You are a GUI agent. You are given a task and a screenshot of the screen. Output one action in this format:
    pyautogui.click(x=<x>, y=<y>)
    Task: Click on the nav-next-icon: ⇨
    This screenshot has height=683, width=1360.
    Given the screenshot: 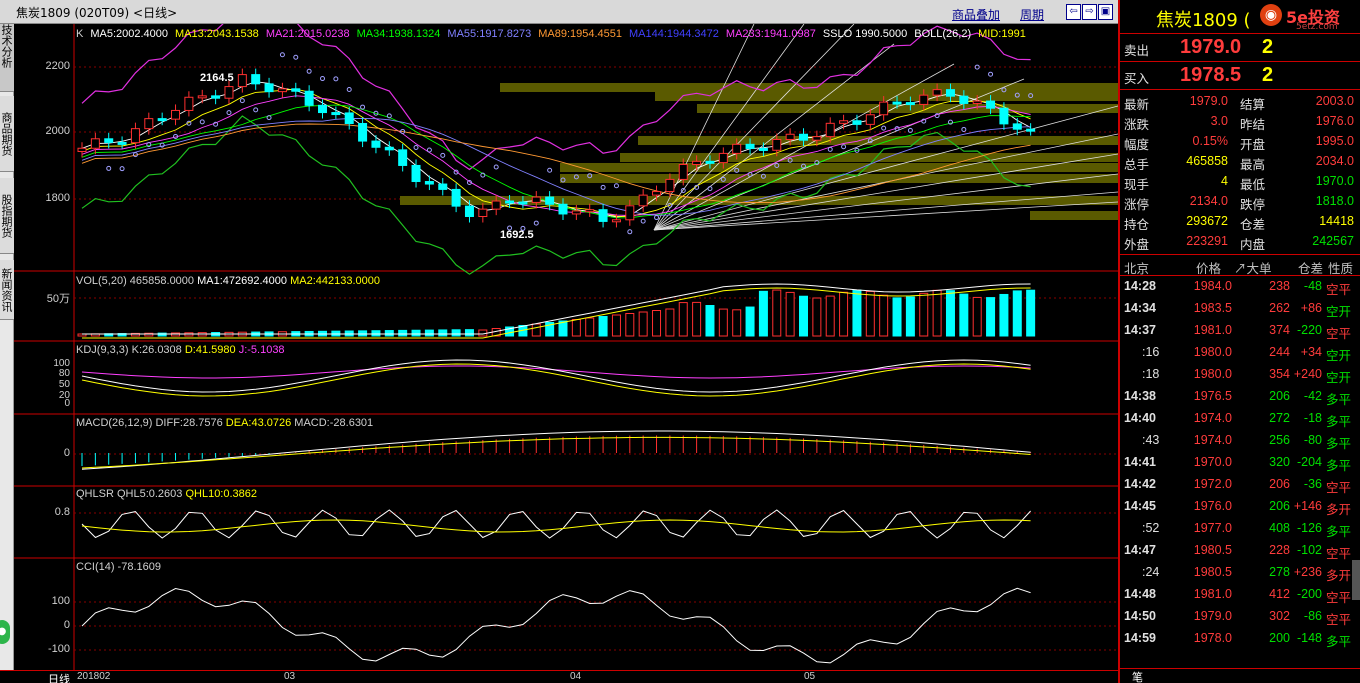 What is the action you would take?
    pyautogui.click(x=1089, y=12)
    